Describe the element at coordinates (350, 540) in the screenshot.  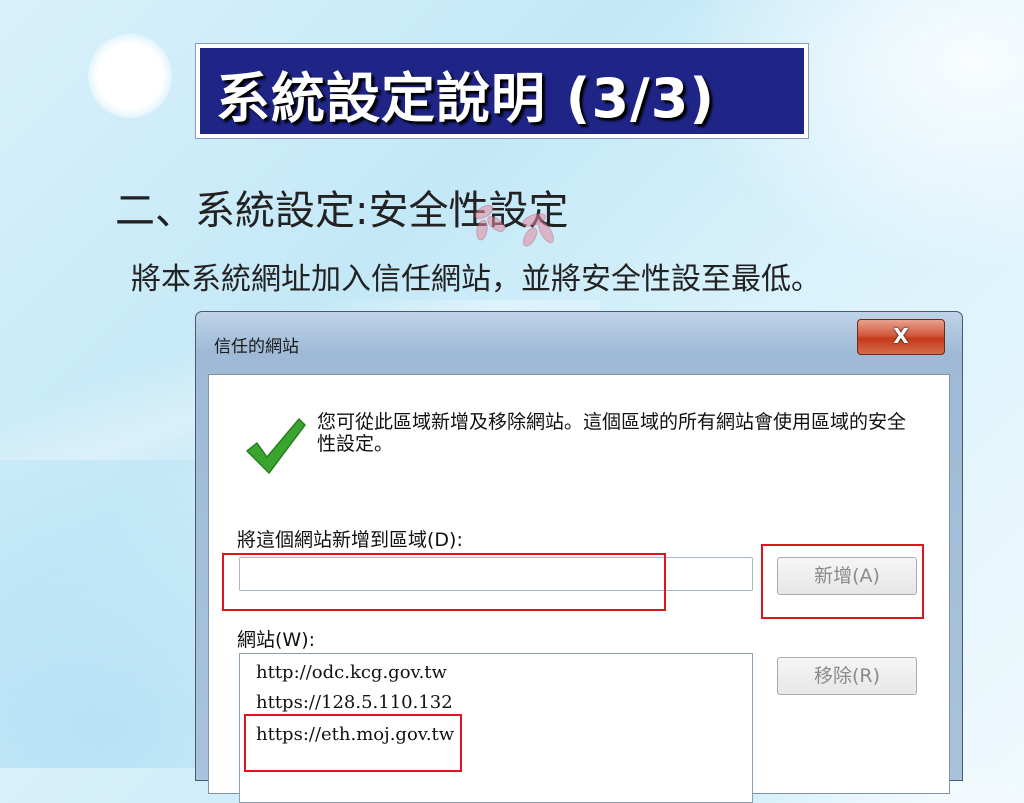
I see `add-site-label: 將這個網站新增到區域(D):` at that location.